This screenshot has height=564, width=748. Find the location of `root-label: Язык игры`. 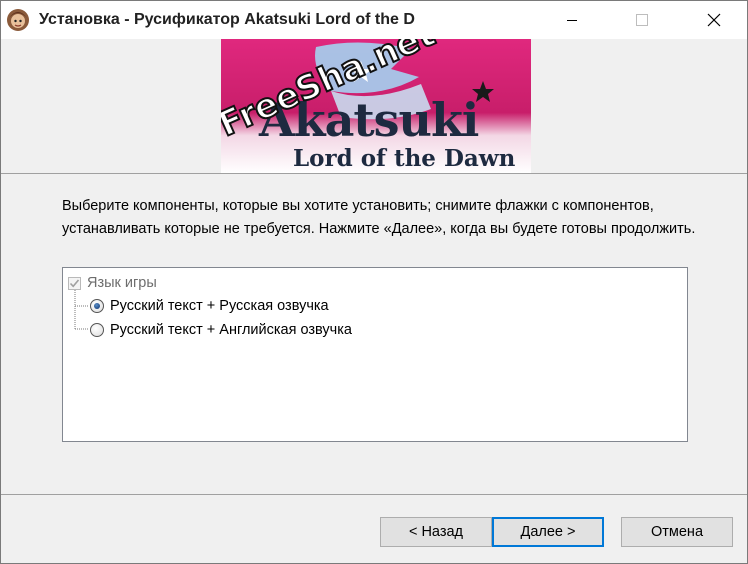

root-label: Язык игры is located at coordinates (122, 283).